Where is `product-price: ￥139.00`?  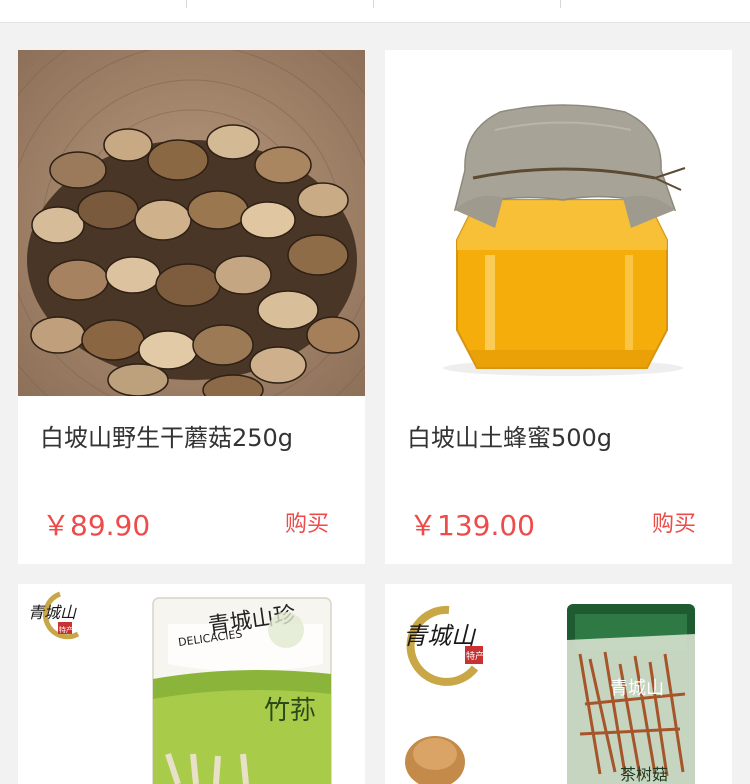 product-price: ￥139.00 is located at coordinates (472, 525).